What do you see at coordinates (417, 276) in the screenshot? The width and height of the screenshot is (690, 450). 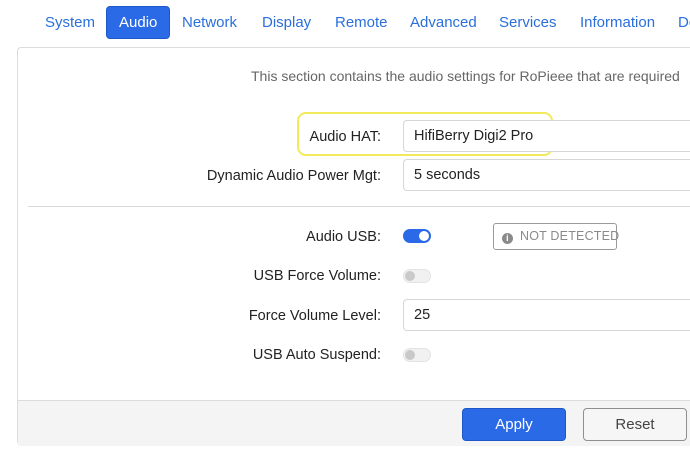 I see `usb-force-volume-toggle` at bounding box center [417, 276].